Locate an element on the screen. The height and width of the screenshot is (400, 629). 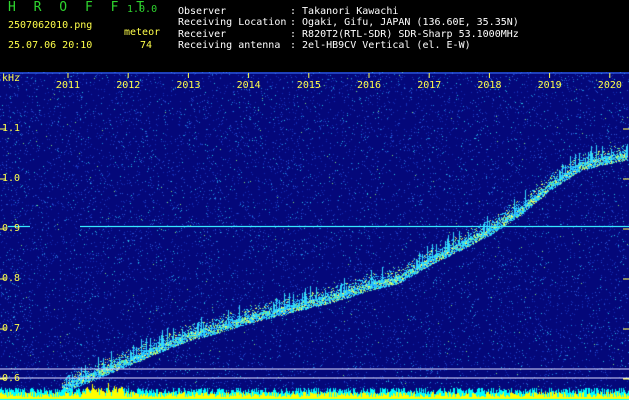
y-tick-label: 1.0 is located at coordinates (11, 178).